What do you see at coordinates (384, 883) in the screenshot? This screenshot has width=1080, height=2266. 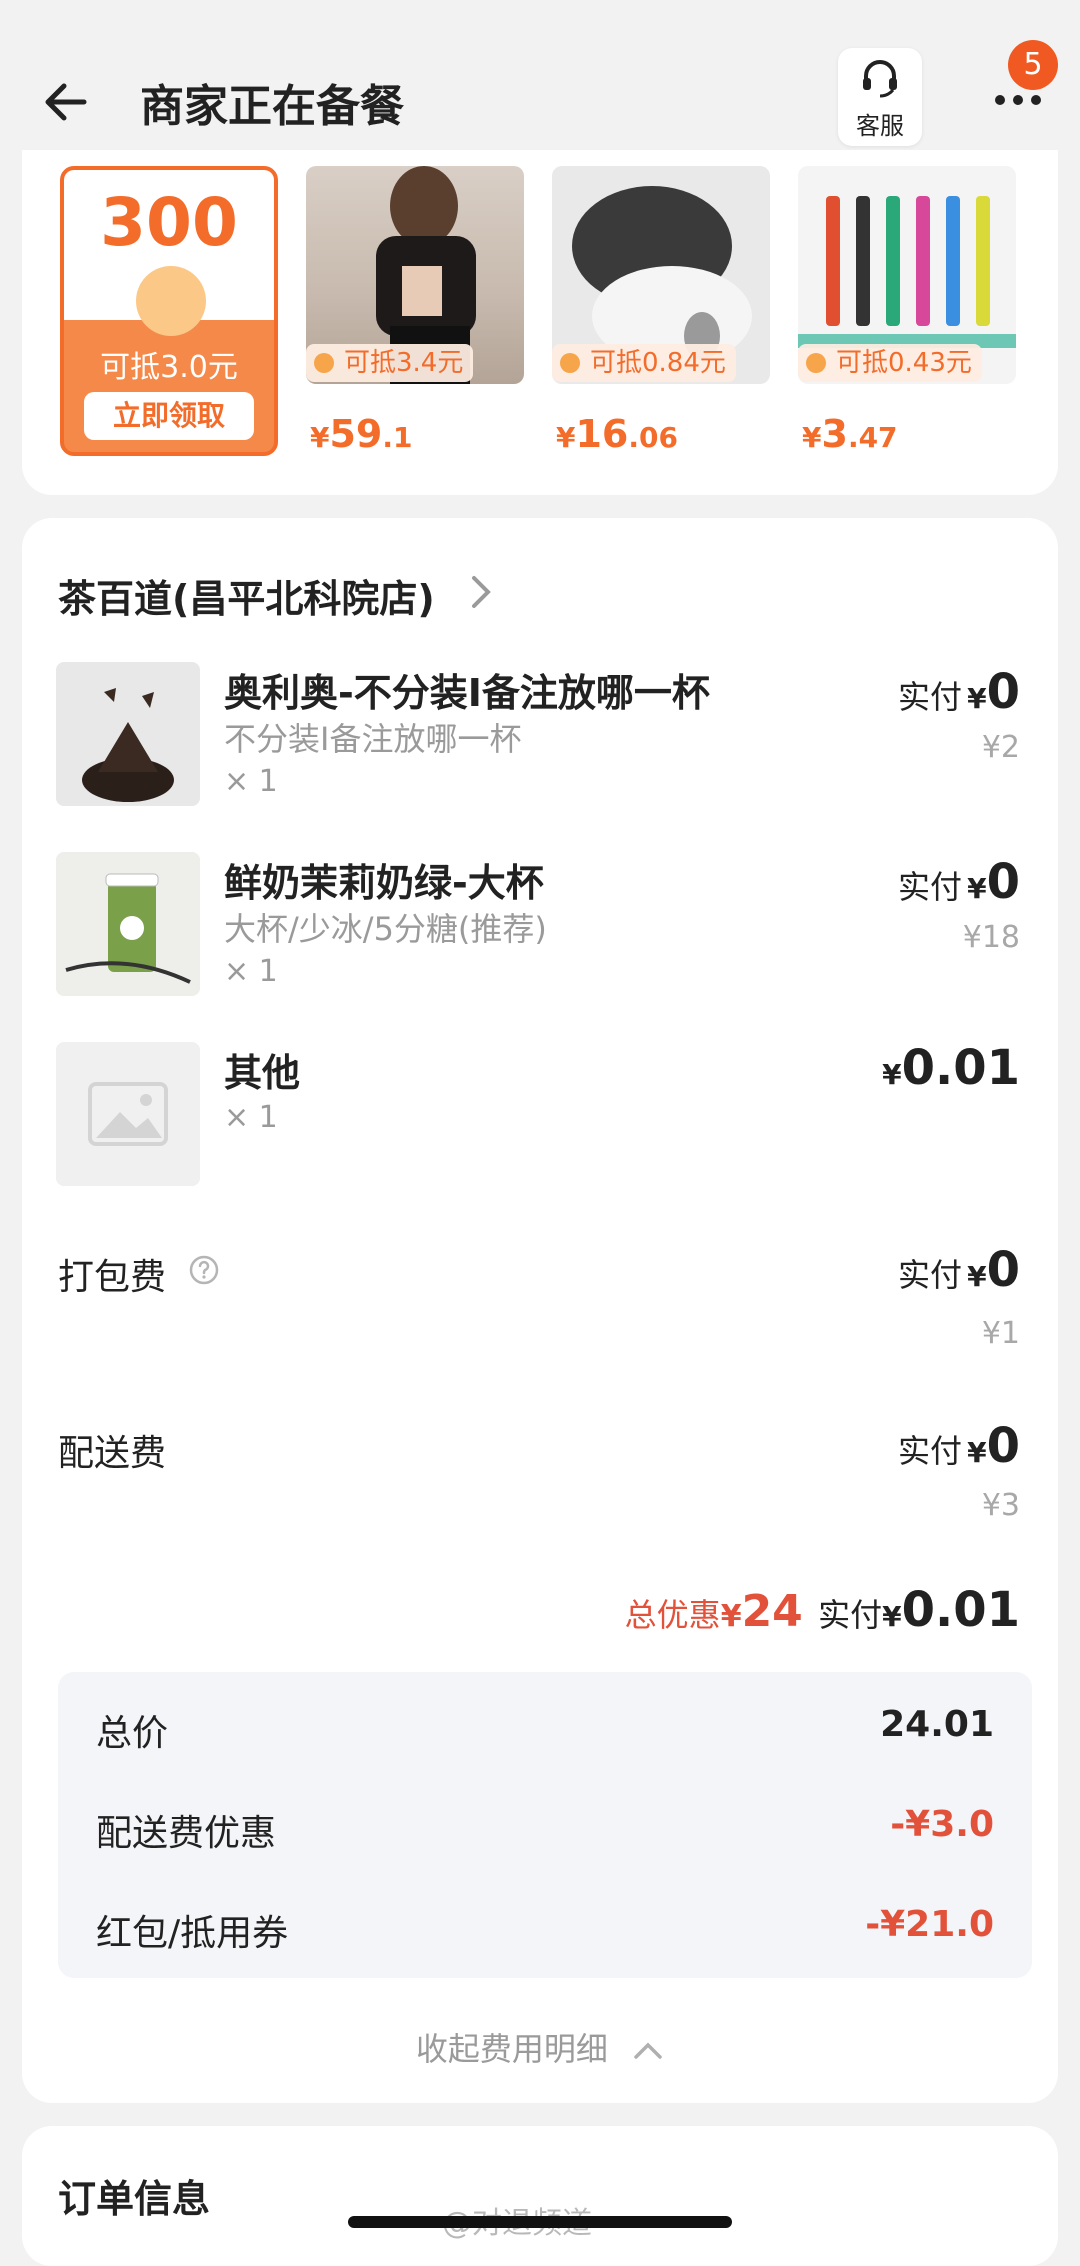 I see `item-name: 鲜奶茉莉奶绿-大杯` at bounding box center [384, 883].